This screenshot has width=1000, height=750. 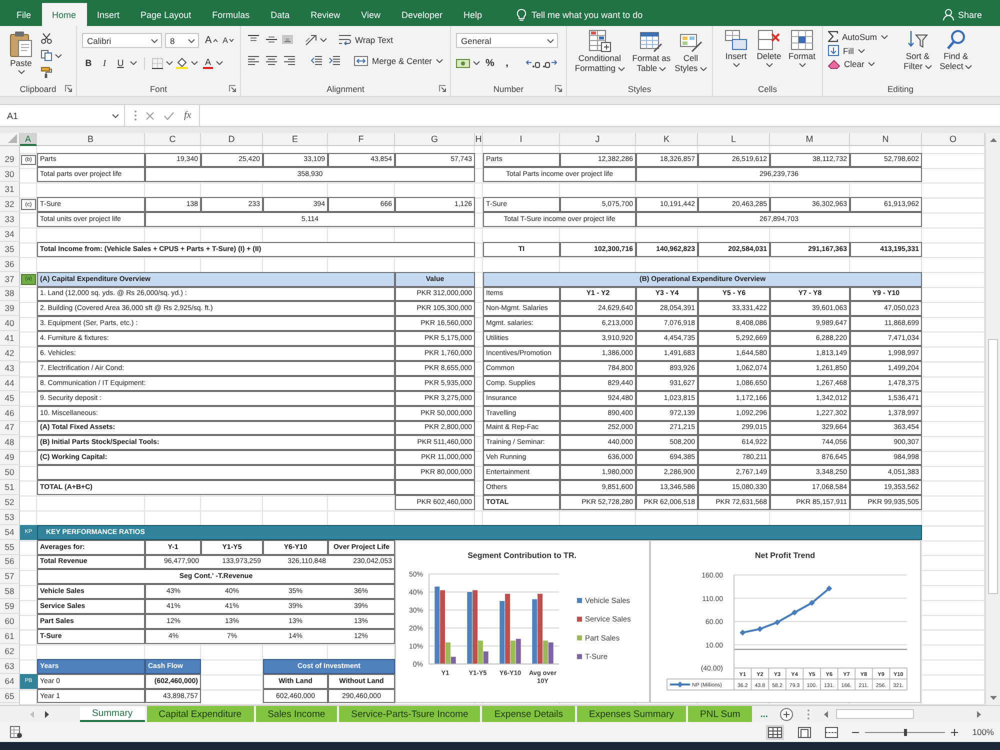 What do you see at coordinates (370, 14) in the screenshot?
I see `menu-tab: View` at bounding box center [370, 14].